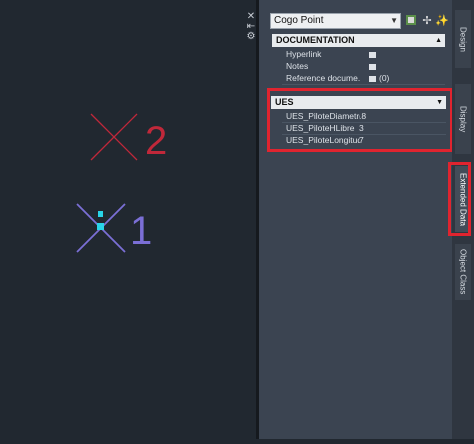 Image resolution: width=474 pixels, height=444 pixels. What do you see at coordinates (114, 228) in the screenshot?
I see `cogo-point-1: 1` at bounding box center [114, 228].